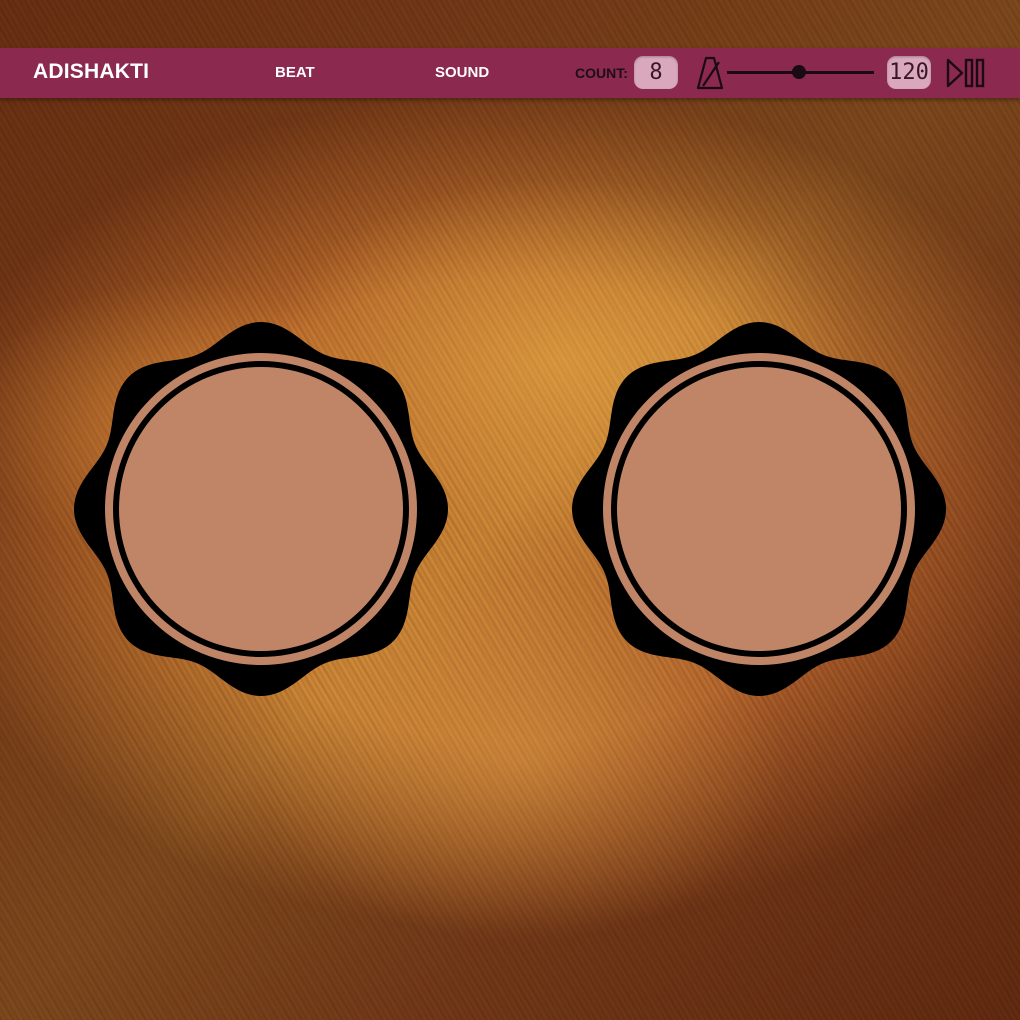 This screenshot has height=1020, width=1020. I want to click on tempo-display: 120, so click(909, 72).